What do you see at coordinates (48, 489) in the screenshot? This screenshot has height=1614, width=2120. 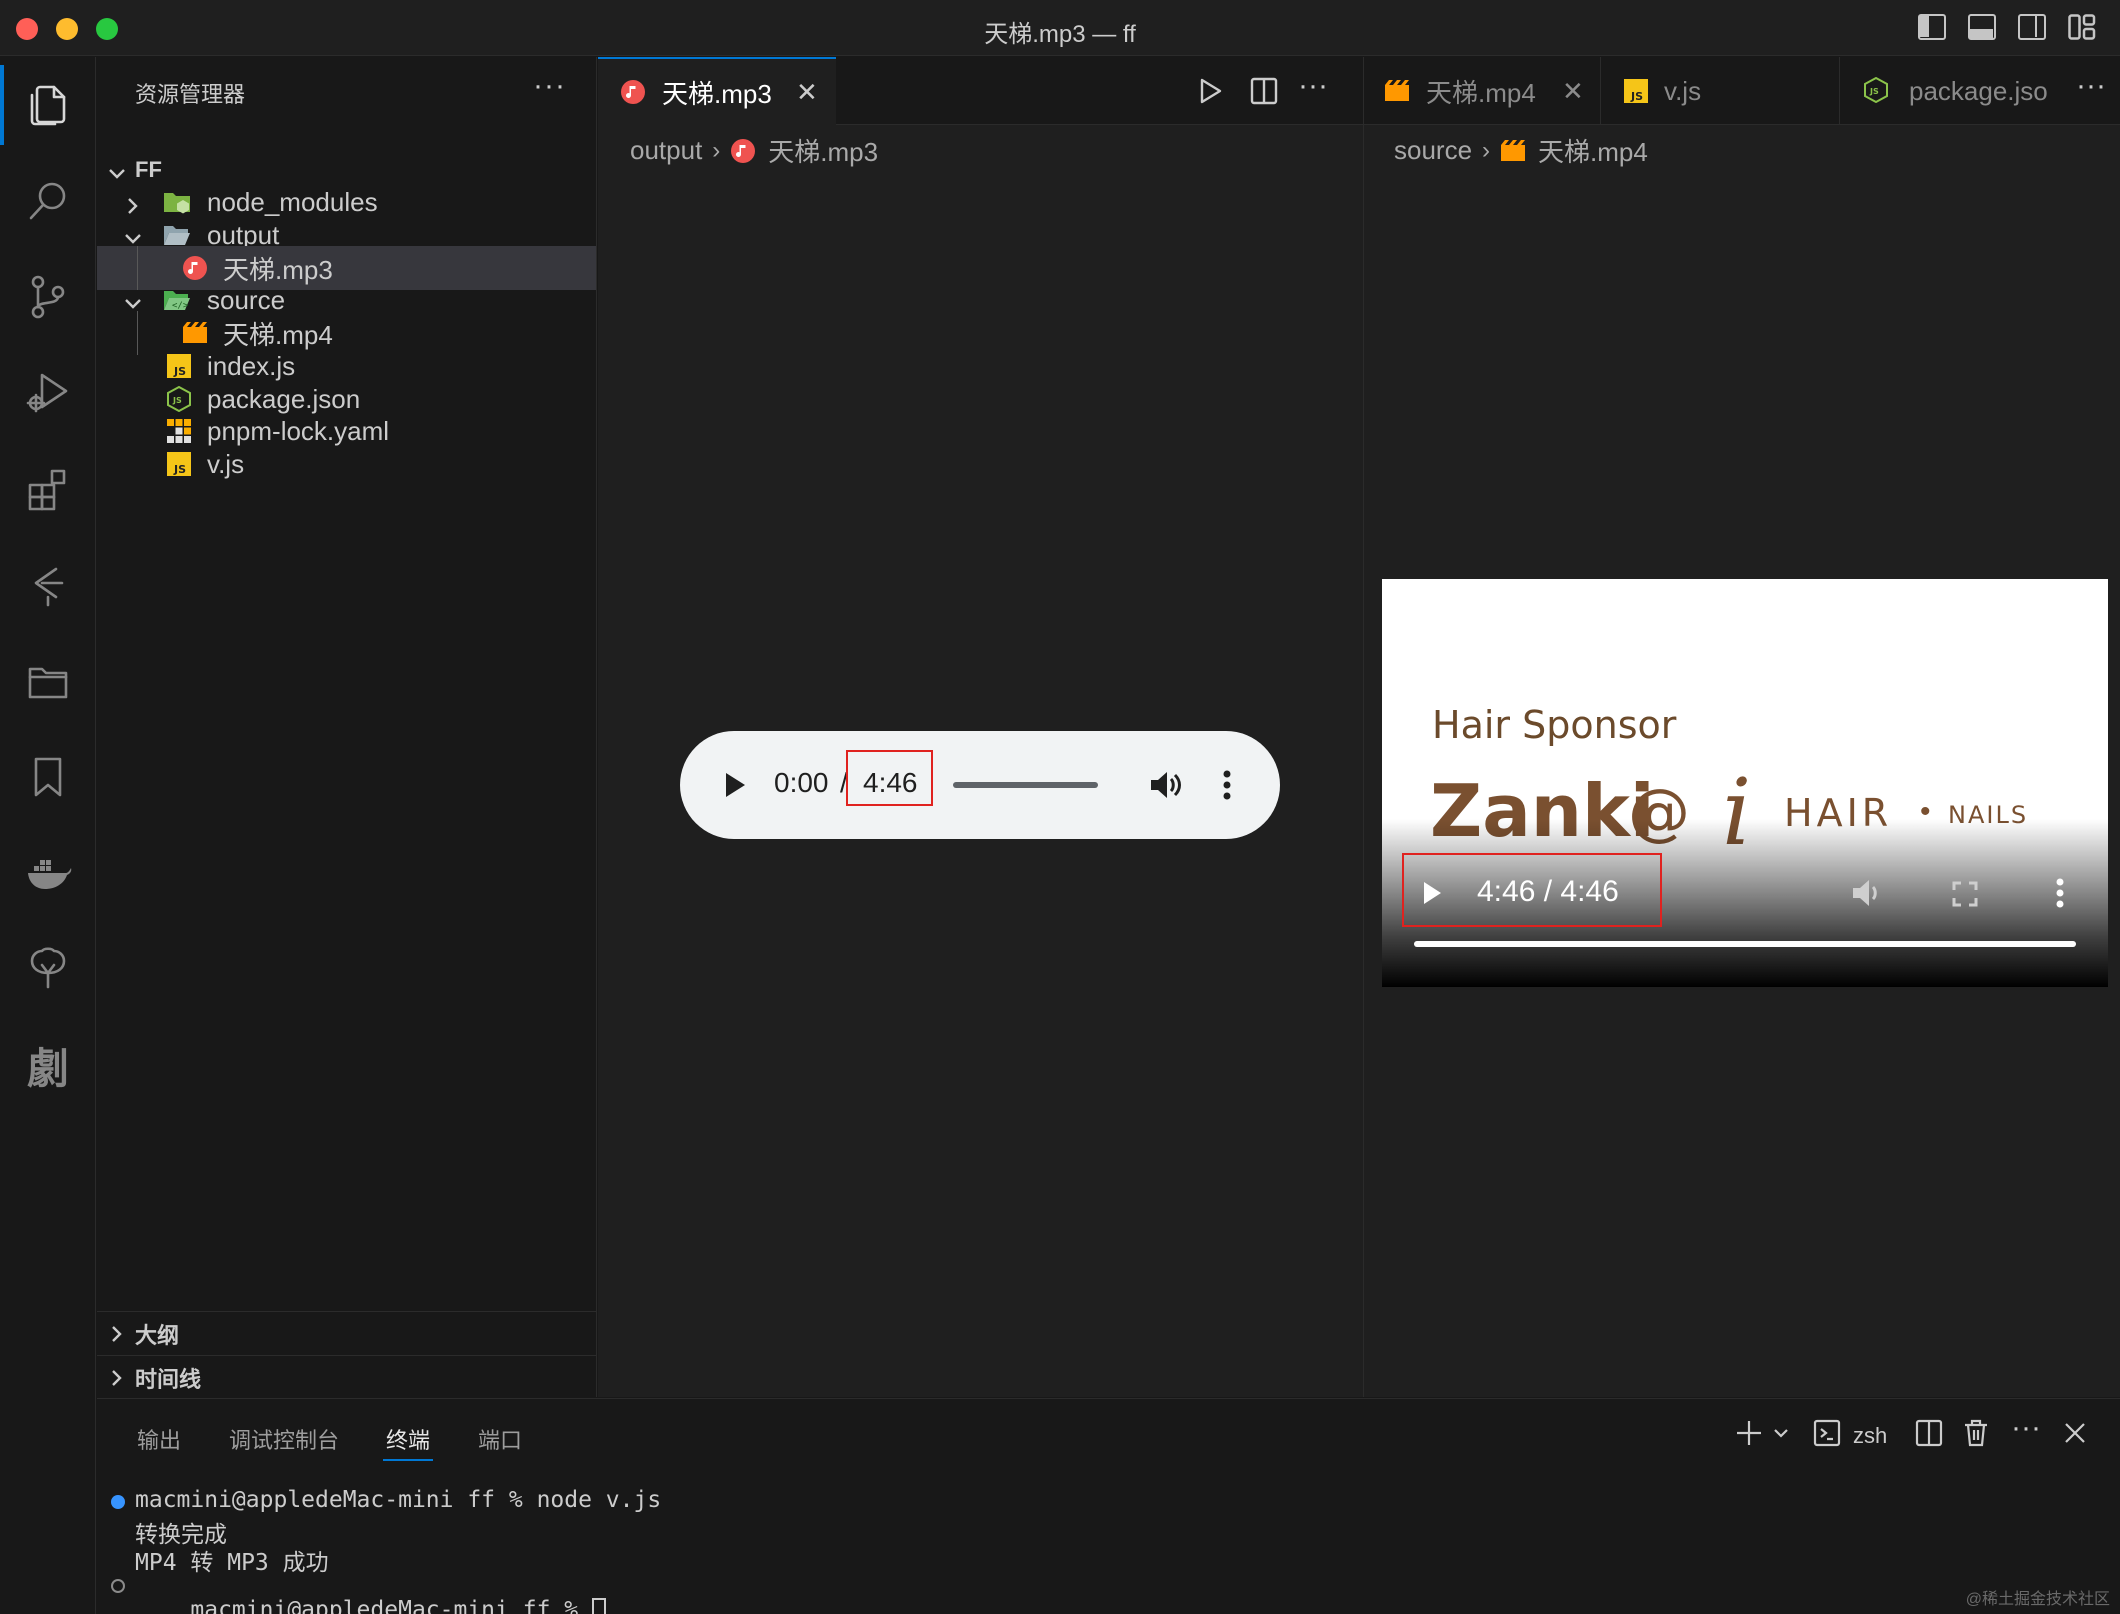 I see `extensions-icon` at bounding box center [48, 489].